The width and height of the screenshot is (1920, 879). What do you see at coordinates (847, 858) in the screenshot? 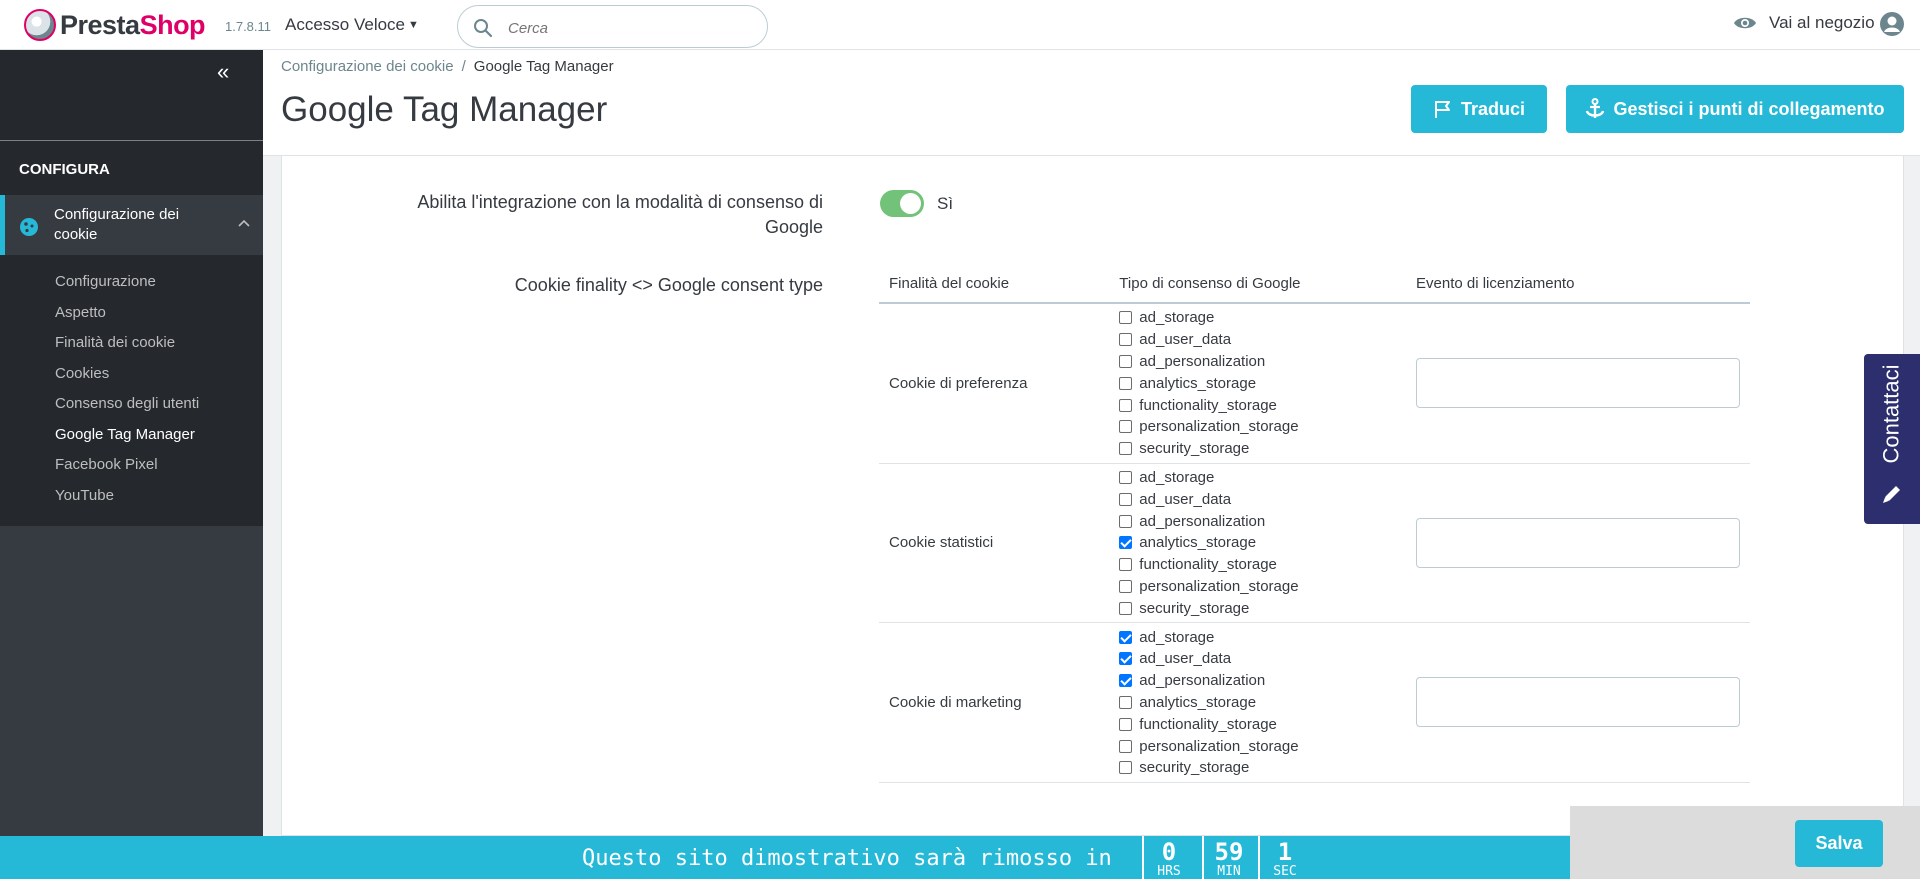
I see `demo-notice-text: Questo sito dimostrativo sarà rimosso in` at bounding box center [847, 858].